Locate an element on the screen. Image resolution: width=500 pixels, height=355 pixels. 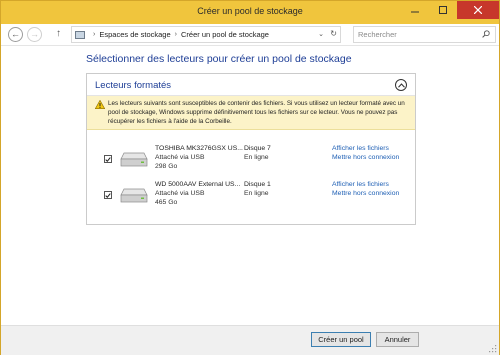
title-bar: Créer un pool de stockage is located at coordinates (250, 12).